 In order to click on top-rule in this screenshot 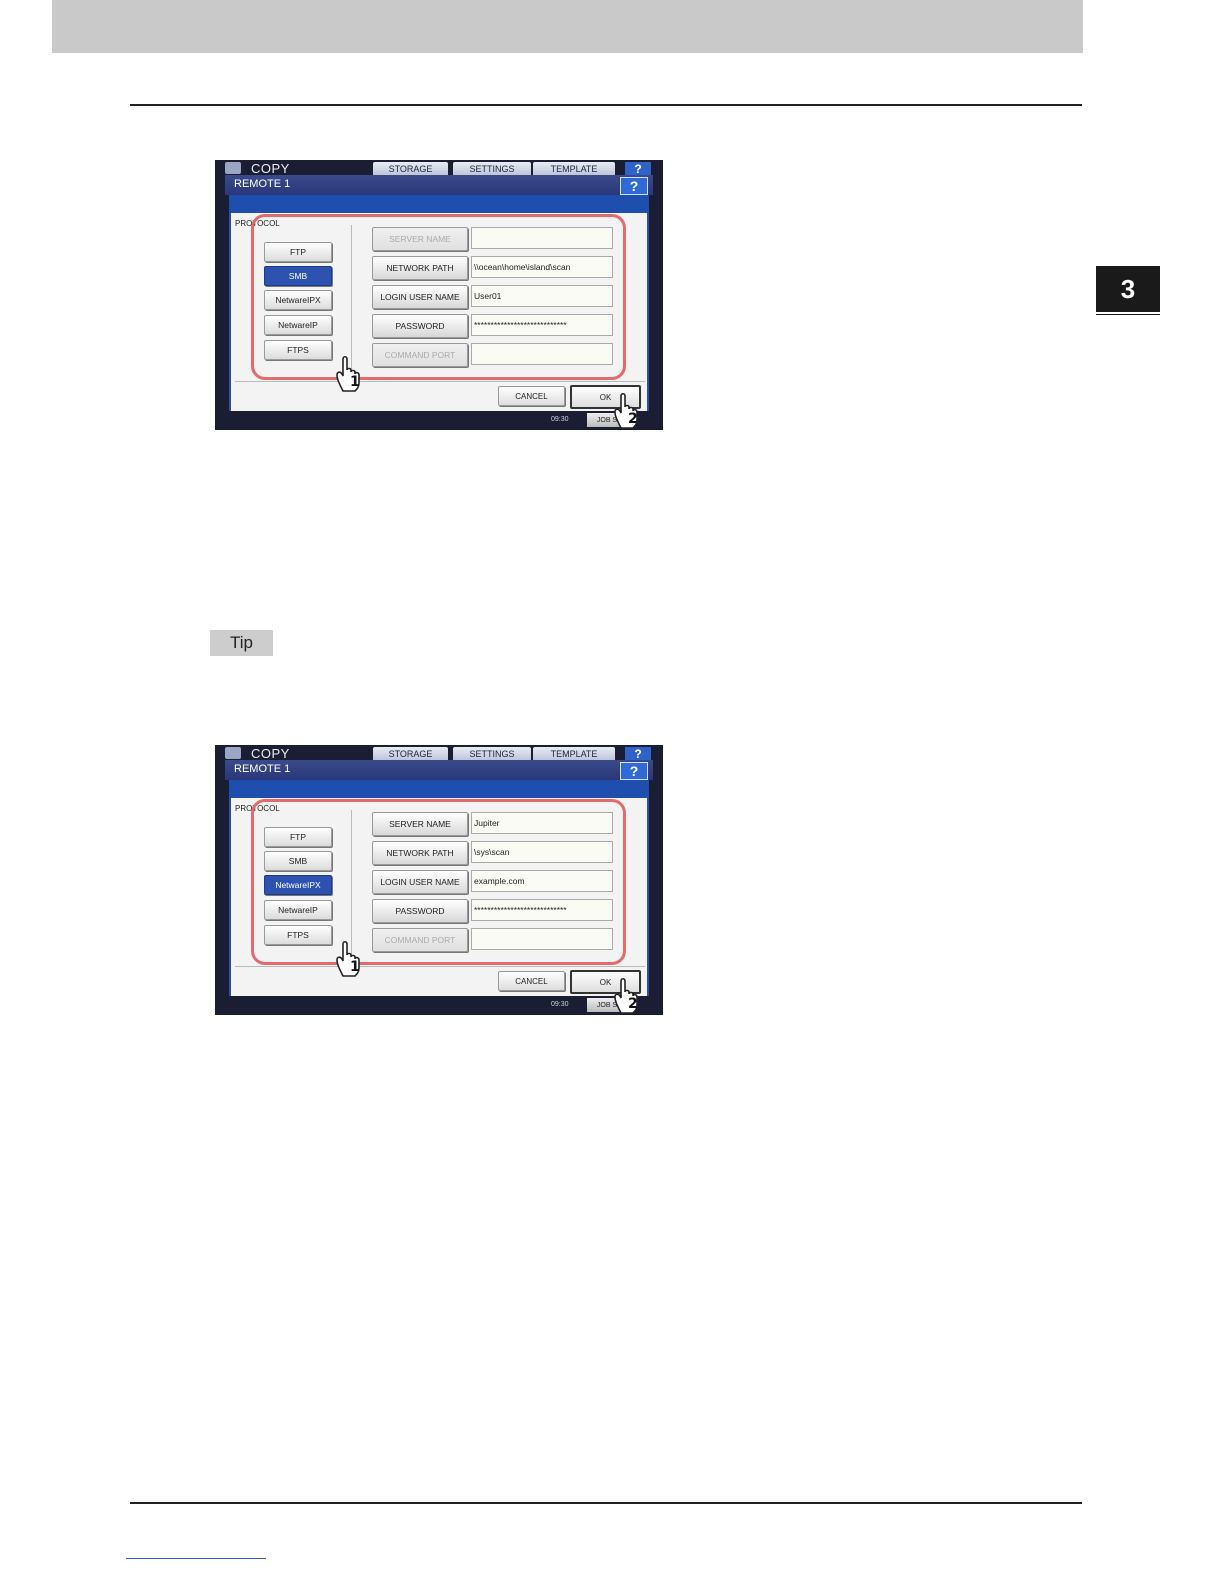, I will do `click(606, 105)`.